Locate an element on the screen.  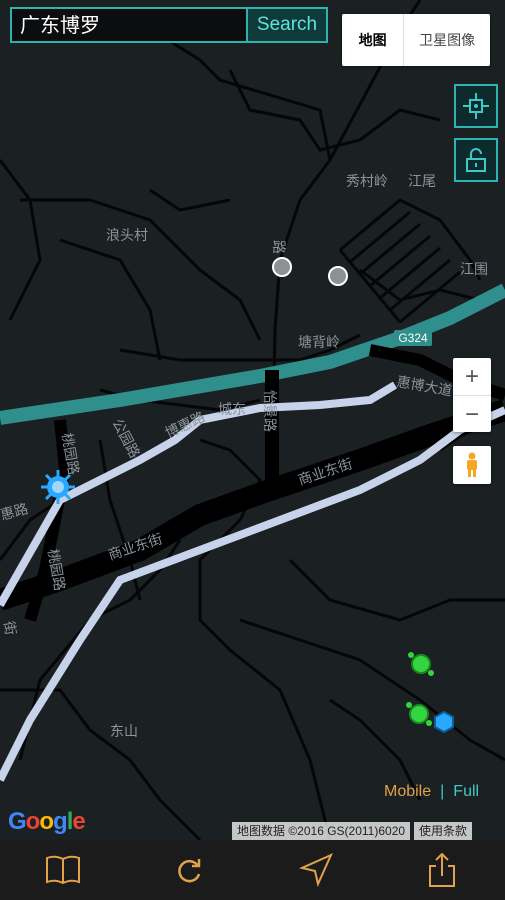
label-jiangwei2: 江围 is located at coordinates (474, 269).